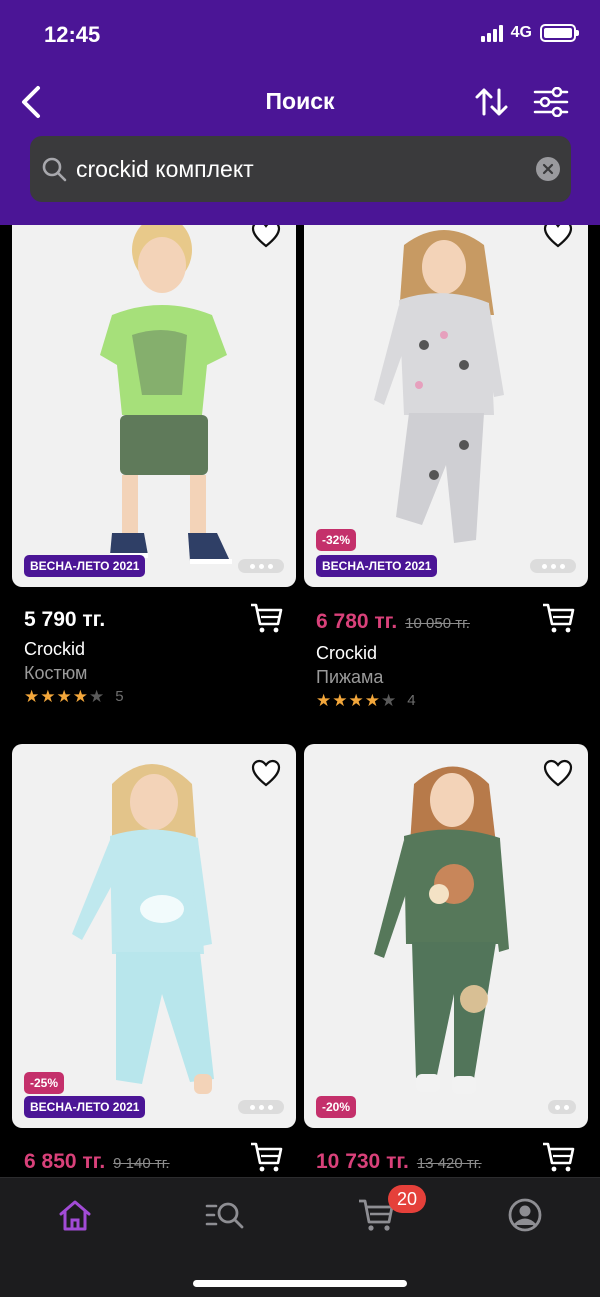  I want to click on cart-count-badge: 20, so click(407, 1199).